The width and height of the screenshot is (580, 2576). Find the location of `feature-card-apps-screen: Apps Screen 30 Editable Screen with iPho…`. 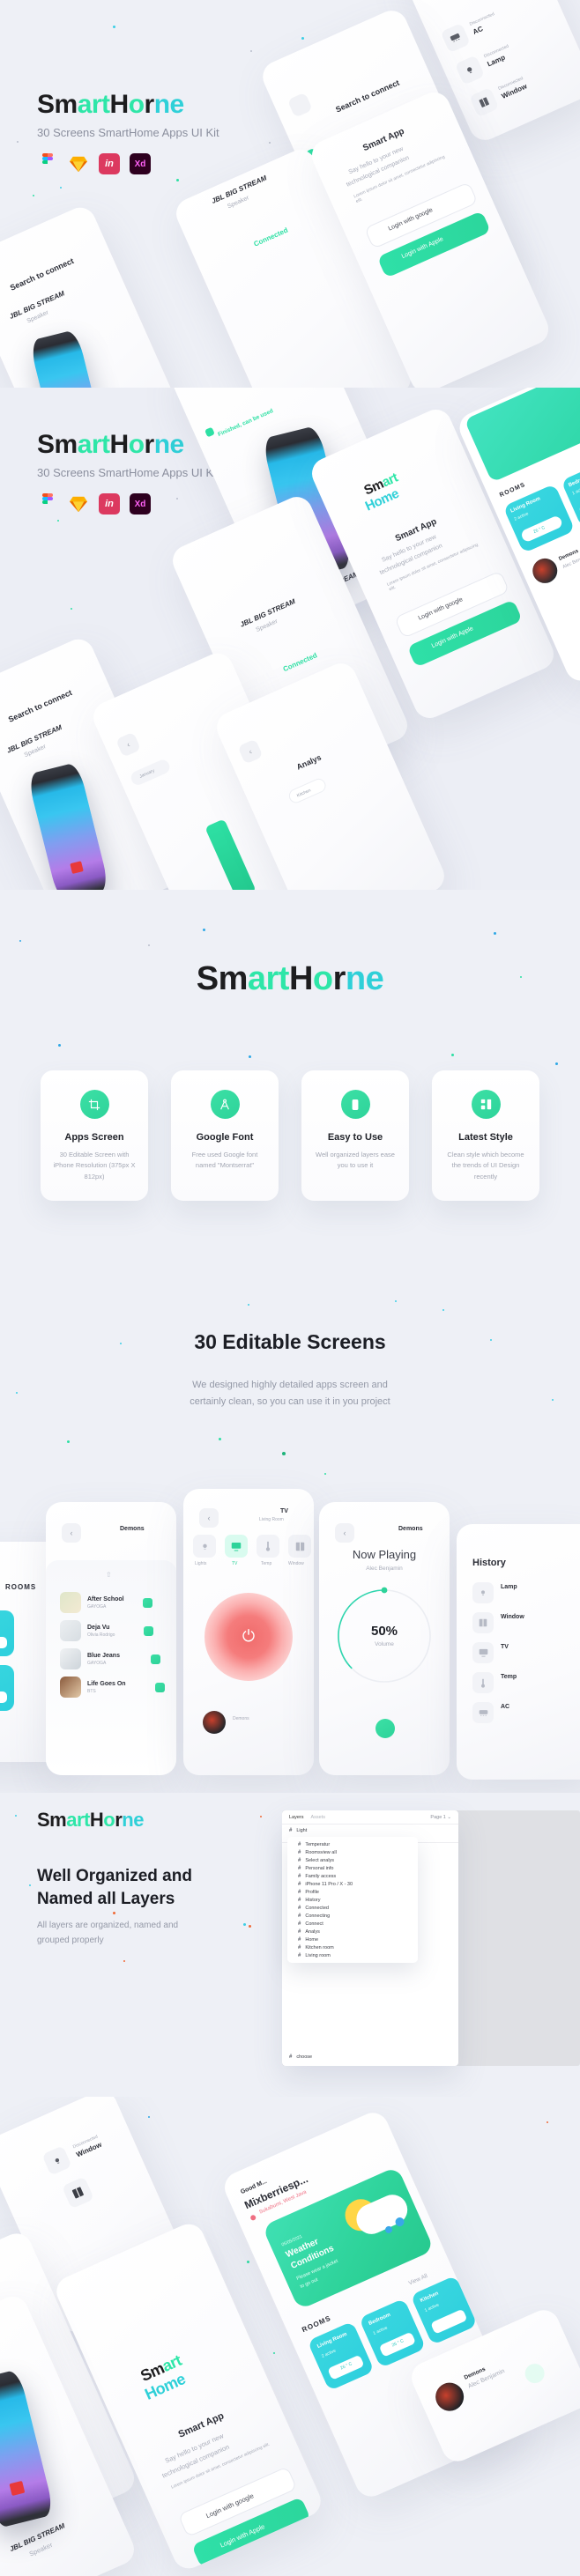

feature-card-apps-screen: Apps Screen 30 Editable Screen with iPho… is located at coordinates (94, 1135).